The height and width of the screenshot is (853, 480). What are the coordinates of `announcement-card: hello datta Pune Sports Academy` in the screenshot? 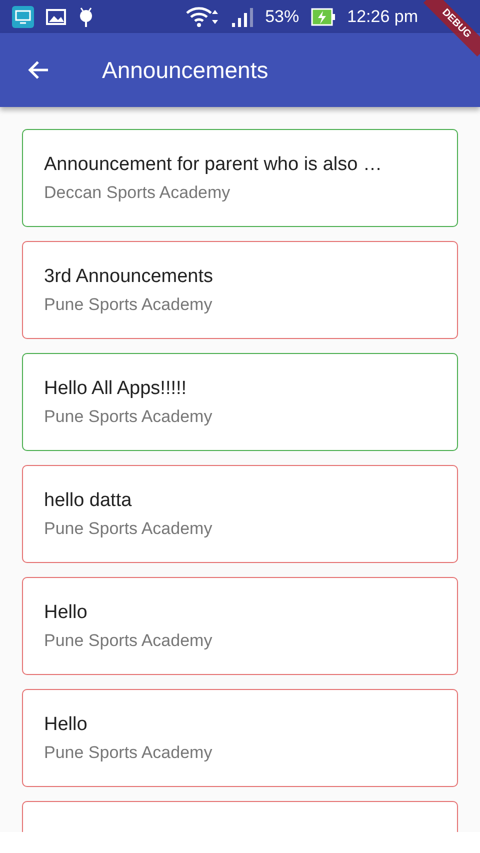 It's located at (240, 514).